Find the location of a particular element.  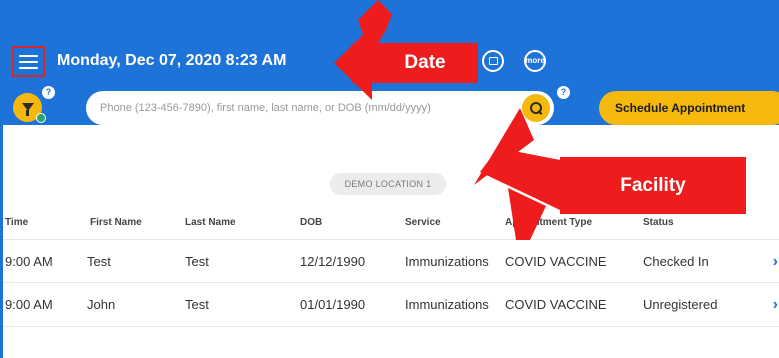

search-input is located at coordinates (305, 108).